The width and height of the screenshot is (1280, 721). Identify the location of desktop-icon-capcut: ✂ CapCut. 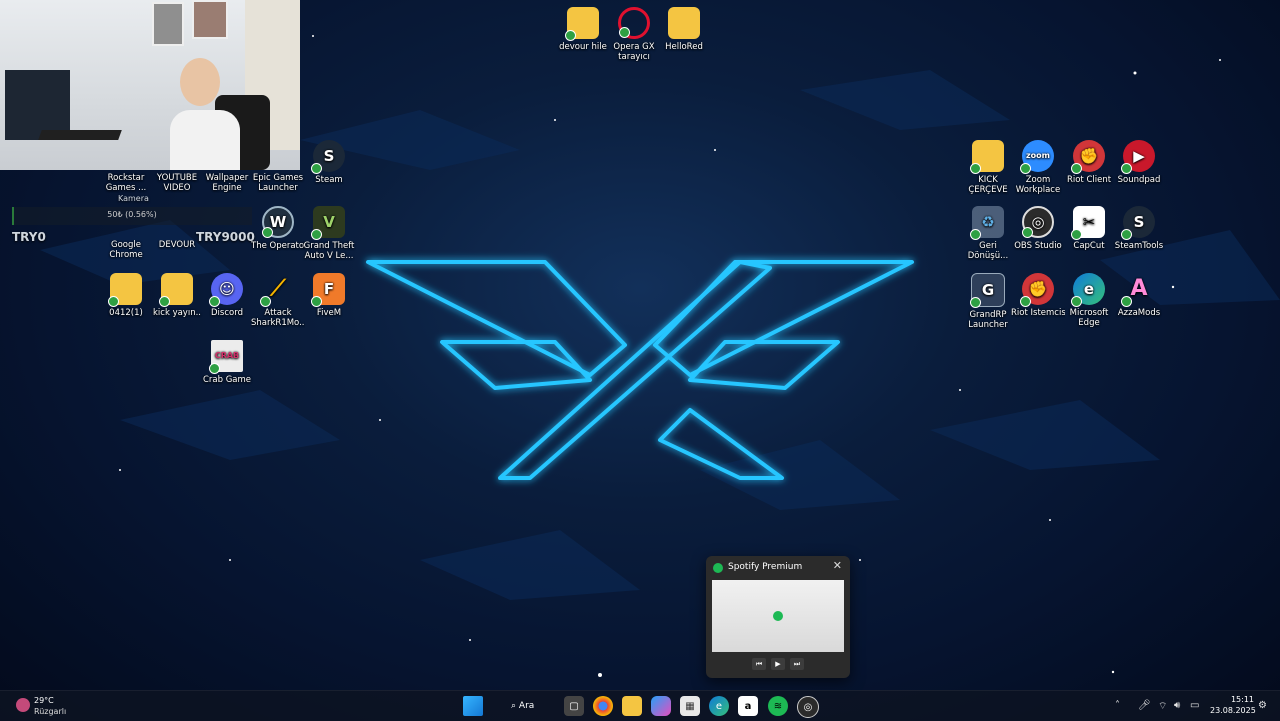
(1089, 228).